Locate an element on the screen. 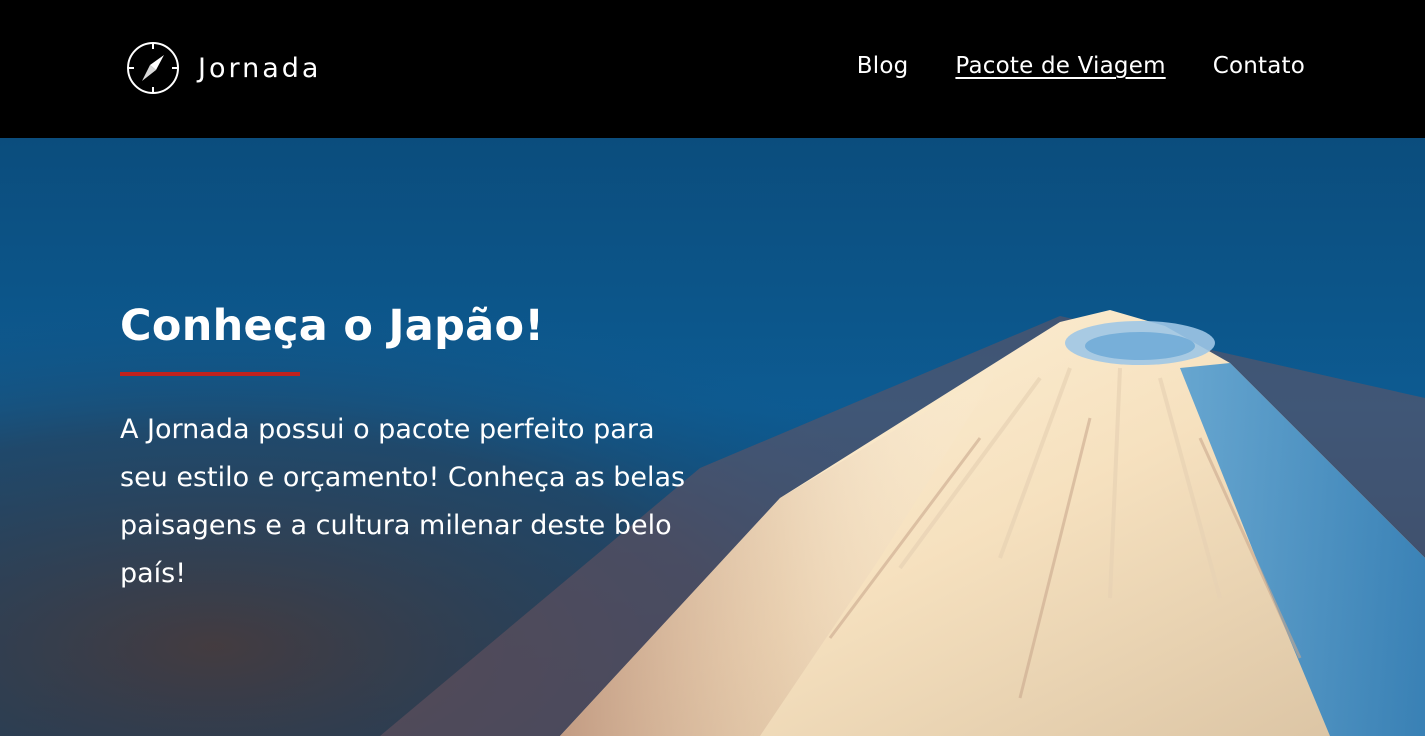 The image size is (1425, 736). hero-title: Conheça o Japão! is located at coordinates (332, 326).